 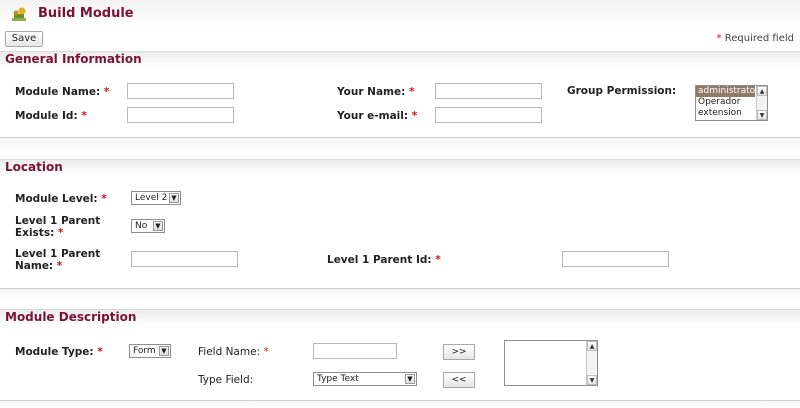 What do you see at coordinates (59, 352) in the screenshot?
I see `module-type-label: Module Type: *` at bounding box center [59, 352].